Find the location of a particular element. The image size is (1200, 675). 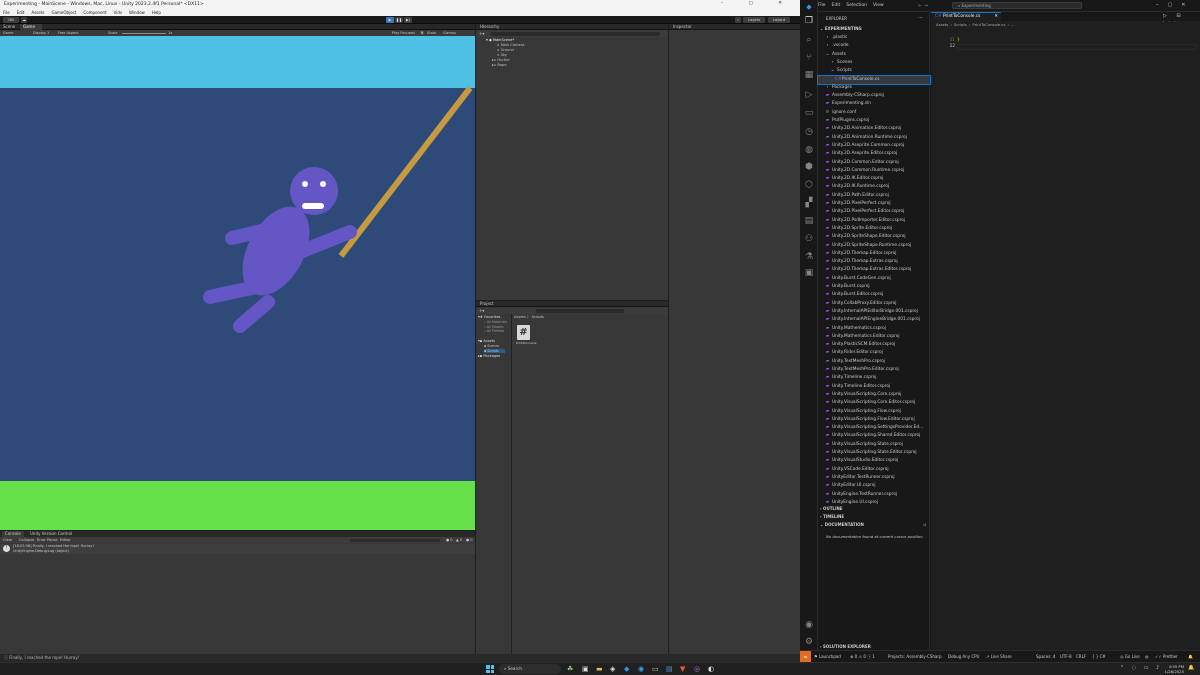

collapse-button: Collapse is located at coordinates (26, 540).